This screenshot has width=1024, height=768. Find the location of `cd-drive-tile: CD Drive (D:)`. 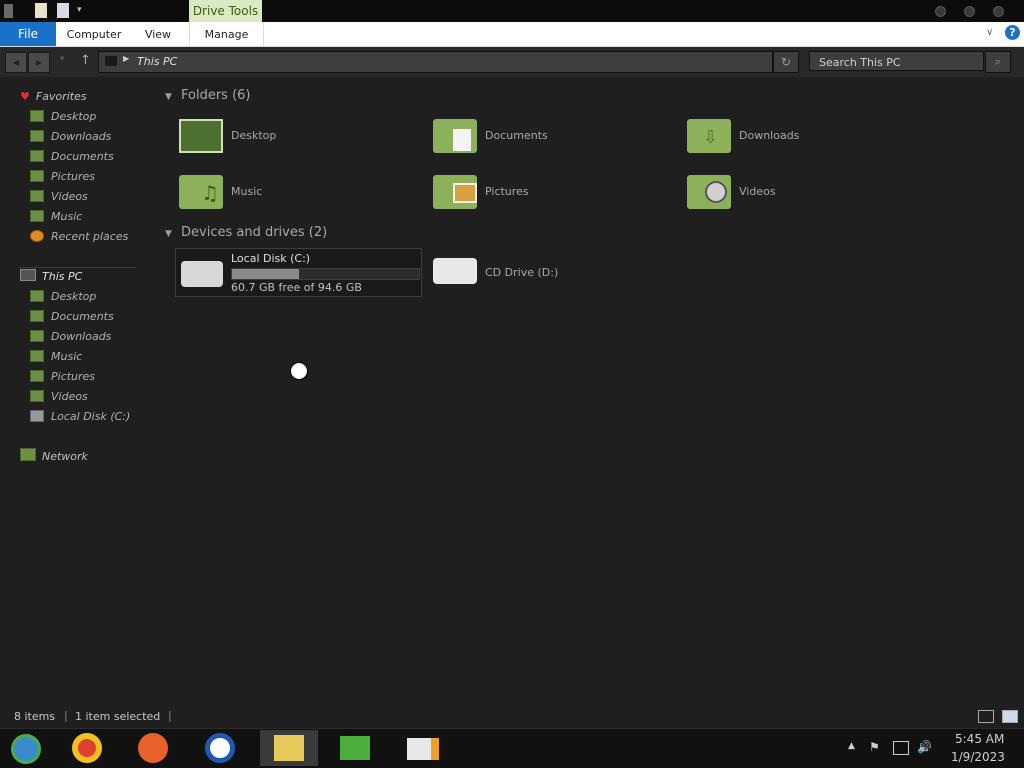

cd-drive-tile: CD Drive (D:) is located at coordinates (549, 272).